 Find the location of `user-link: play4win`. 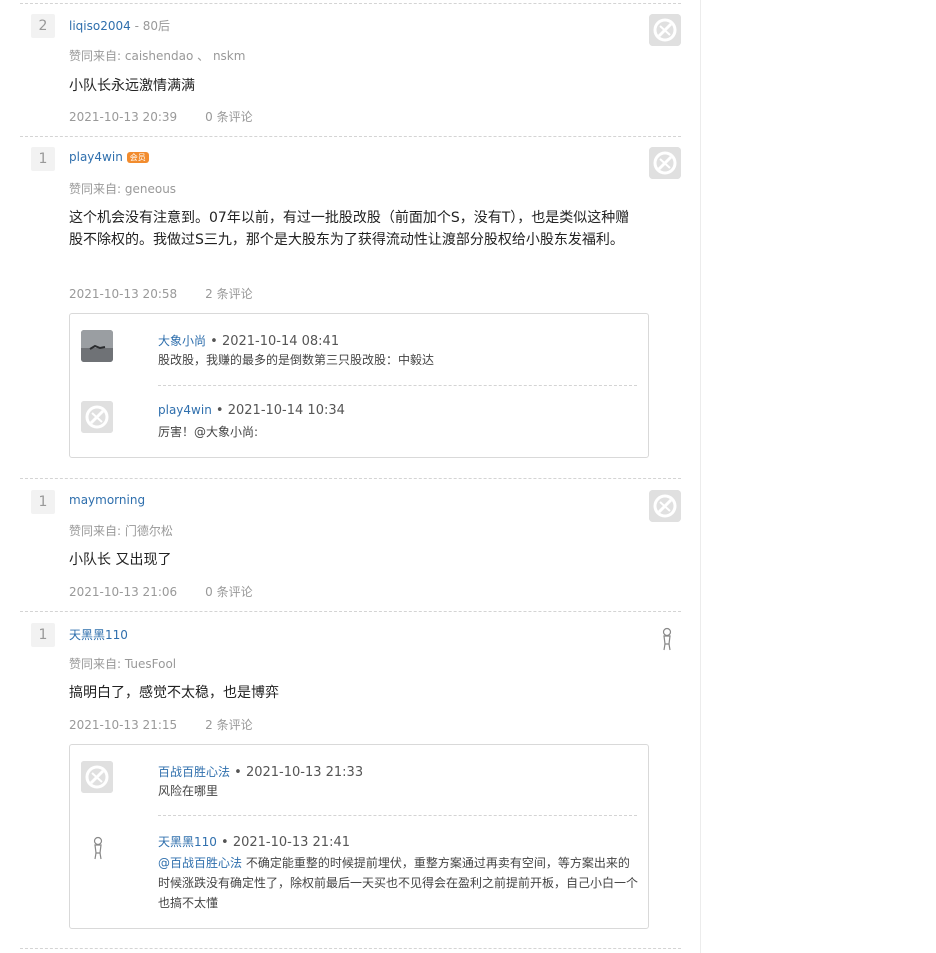

user-link: play4win is located at coordinates (96, 157).